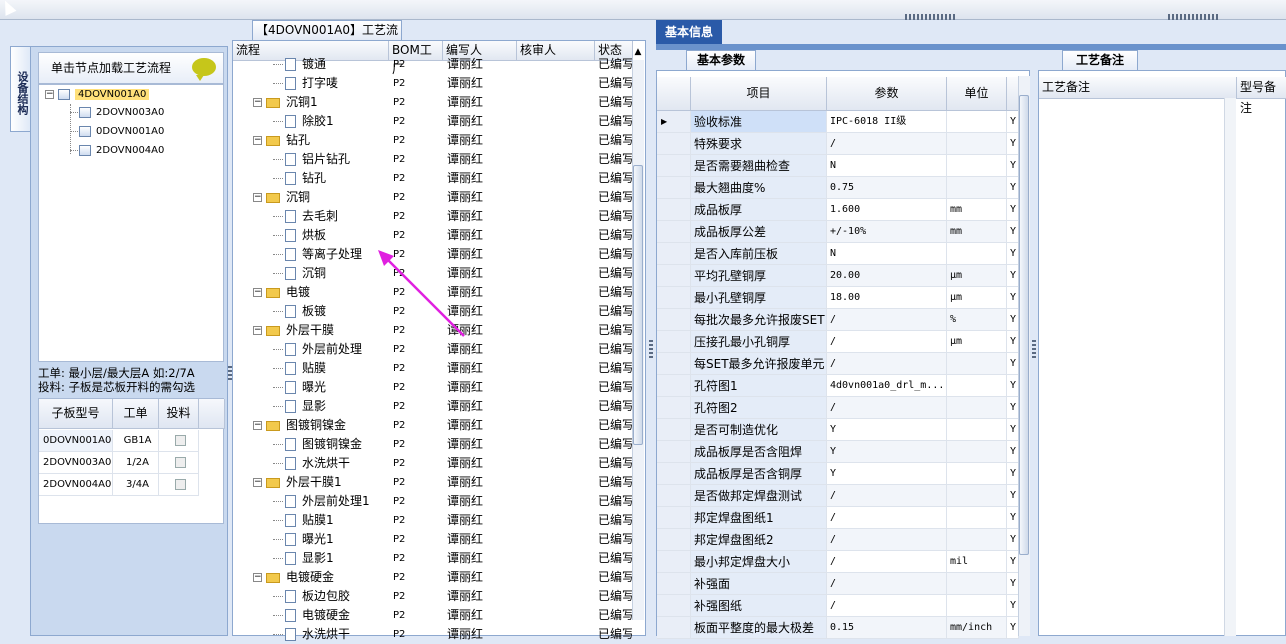 The height and width of the screenshot is (644, 1286). I want to click on column-header: 工单, so click(136, 414).